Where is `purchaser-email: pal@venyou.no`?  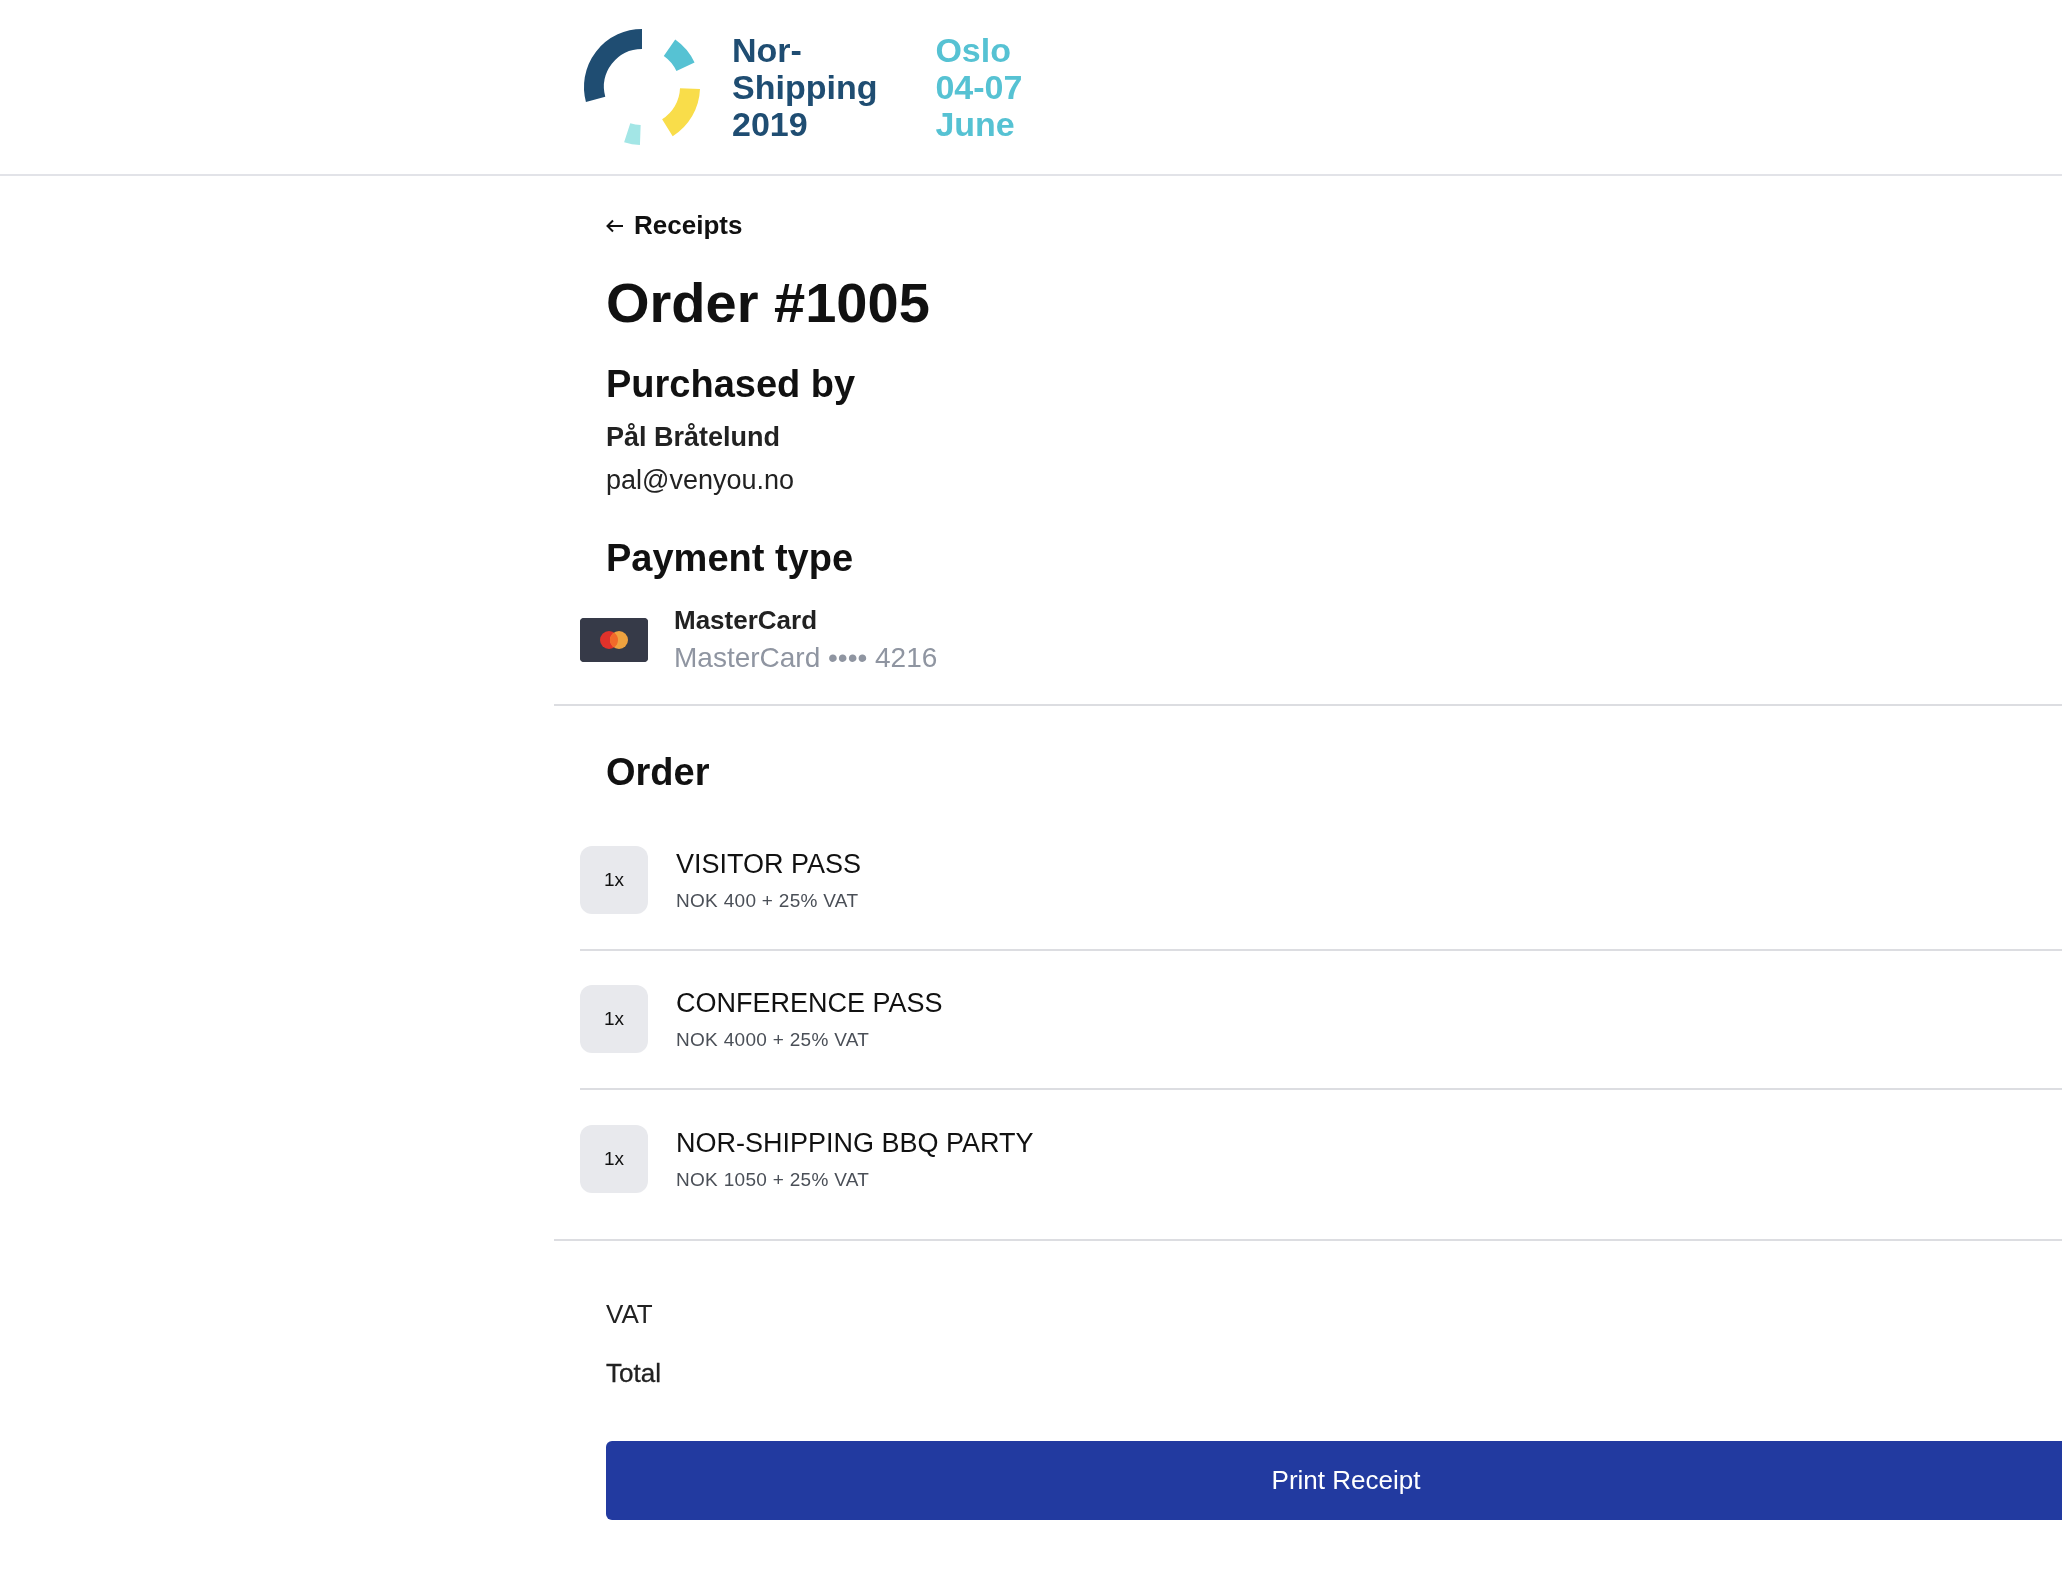 purchaser-email: pal@venyou.no is located at coordinates (701, 480).